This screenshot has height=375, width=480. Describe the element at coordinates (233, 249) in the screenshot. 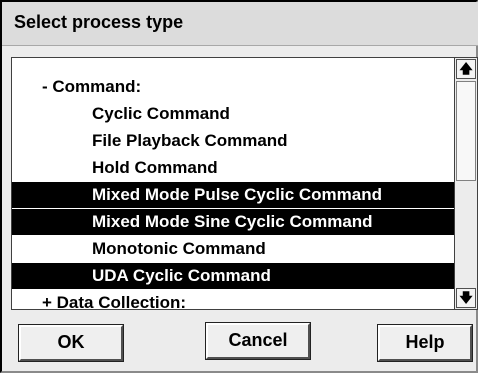

I see `list-item: Monotonic Command` at that location.